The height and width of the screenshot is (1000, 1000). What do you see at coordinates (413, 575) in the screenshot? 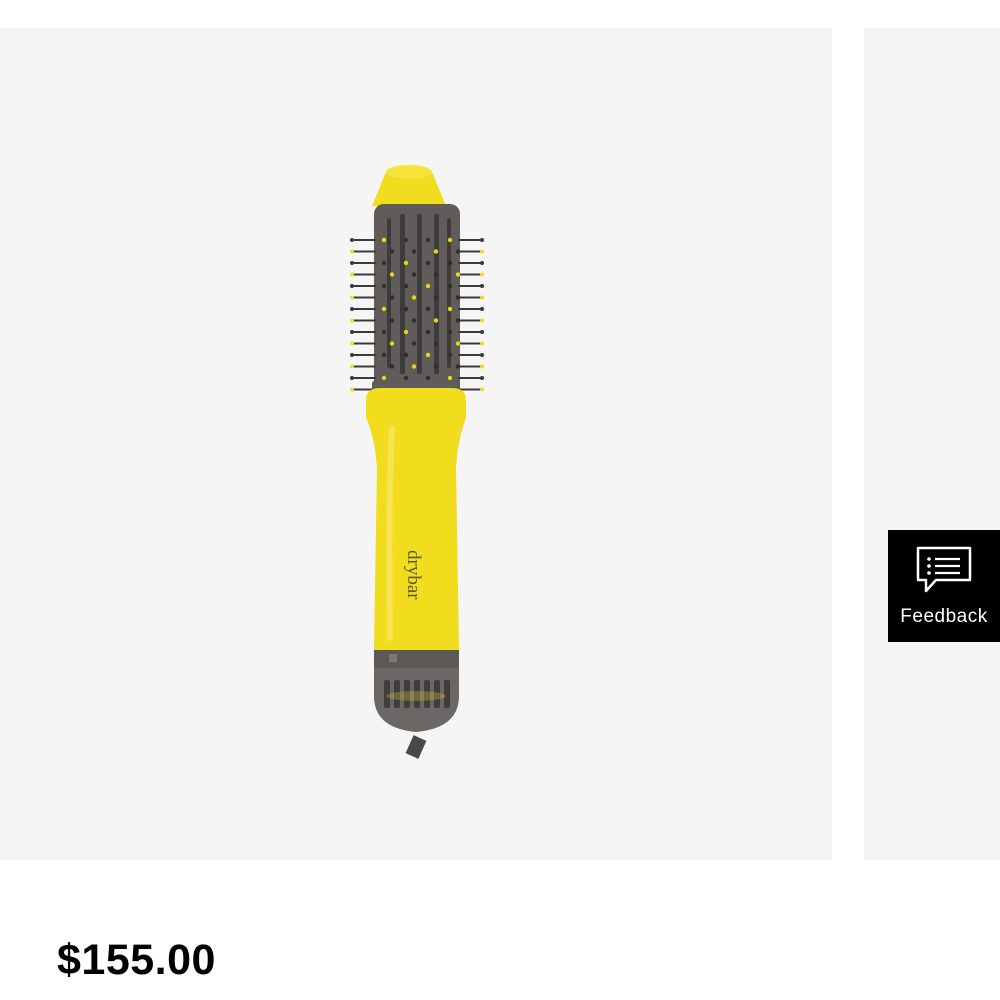
I see `drybar-logo: drybar` at bounding box center [413, 575].